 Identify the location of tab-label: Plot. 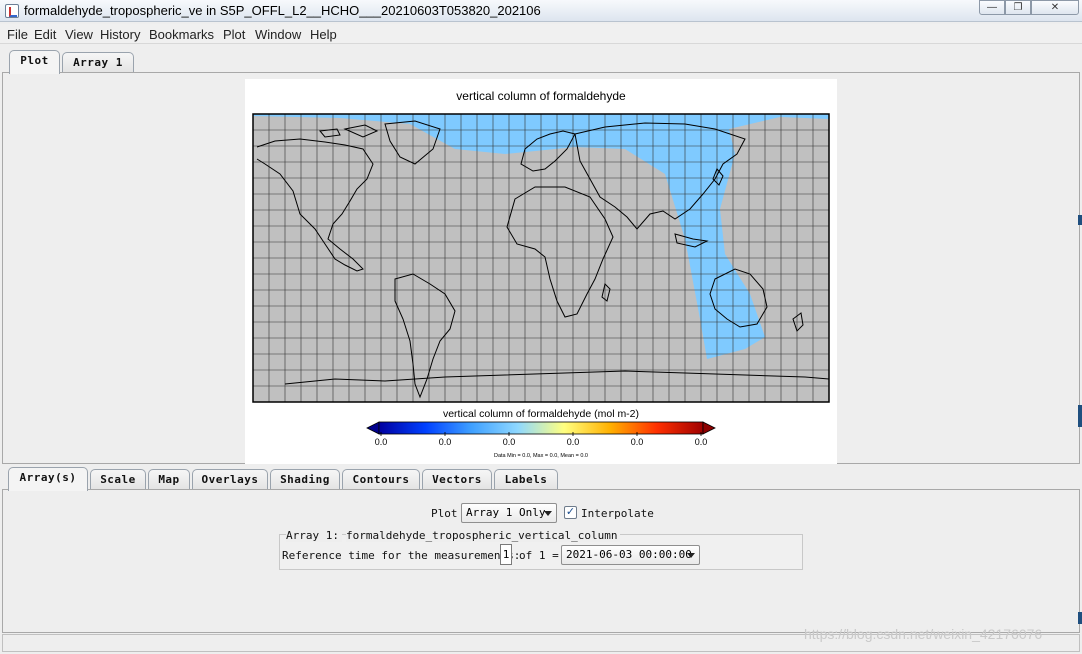
(34, 60).